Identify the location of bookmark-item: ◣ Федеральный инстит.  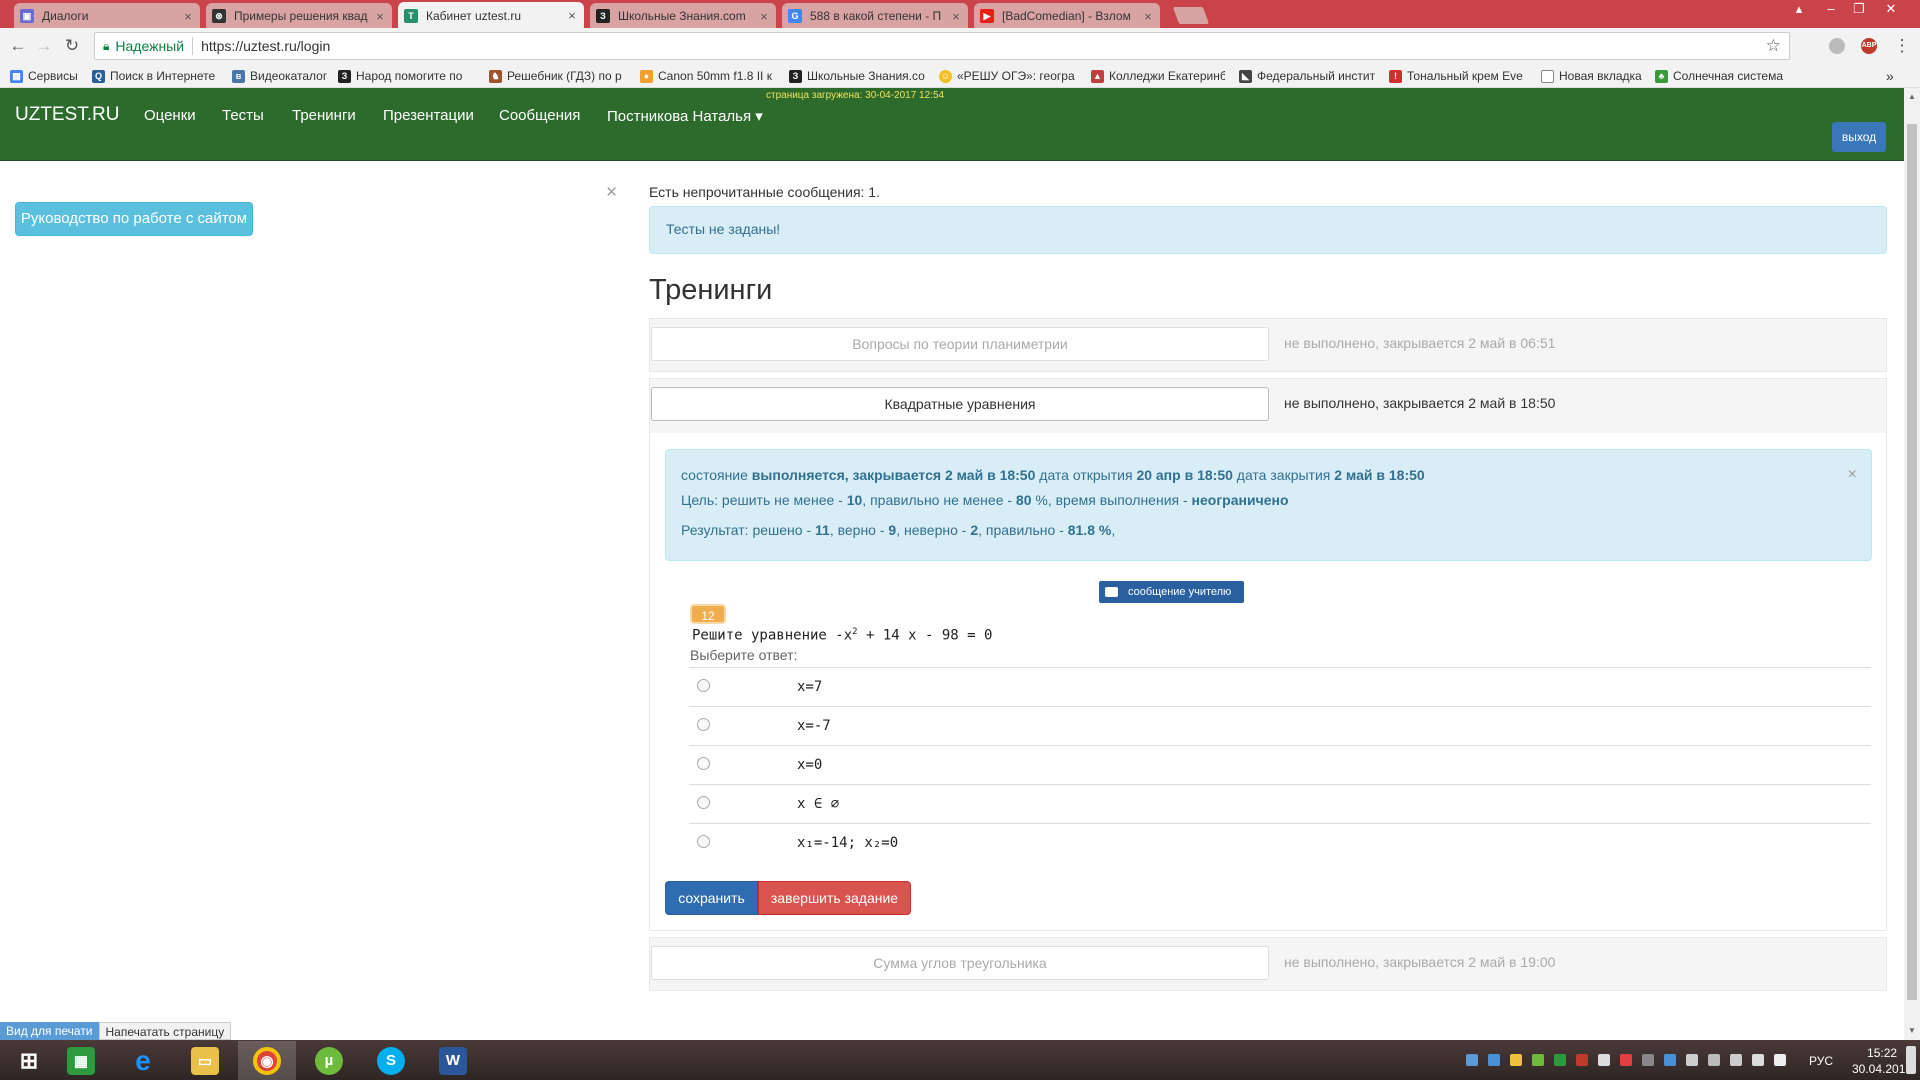
(1307, 76).